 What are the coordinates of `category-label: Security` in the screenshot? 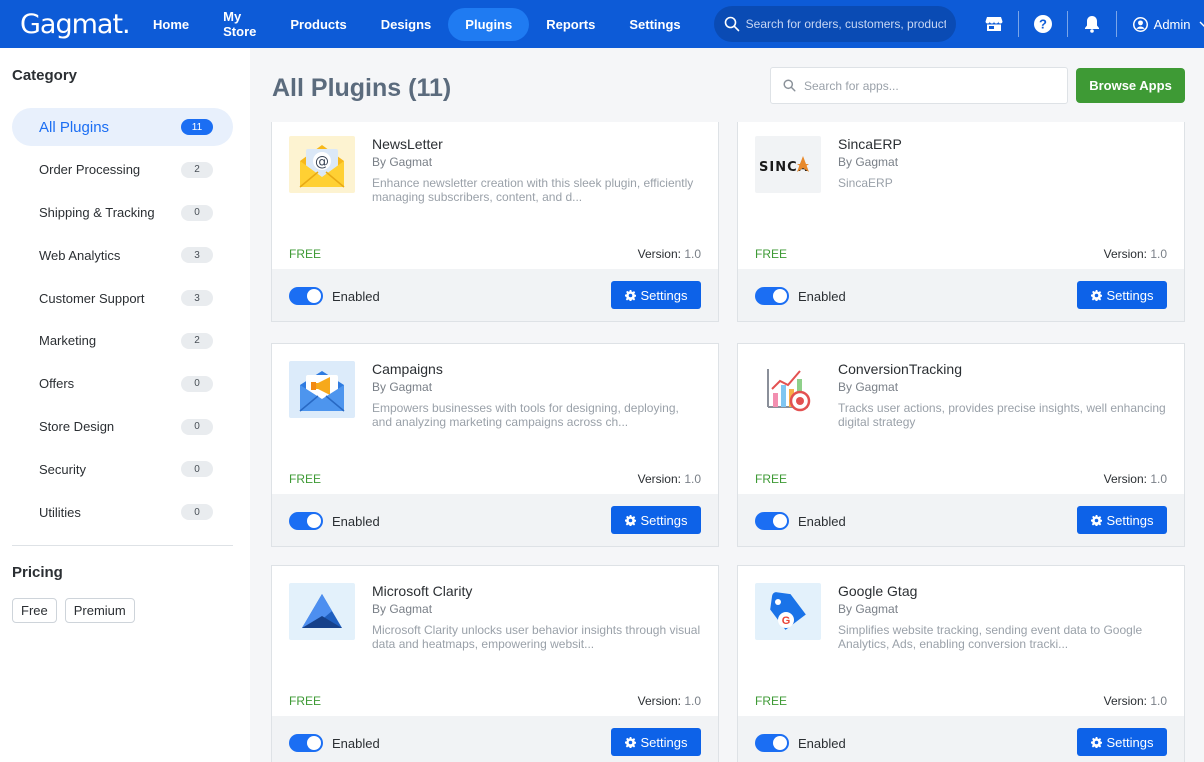 It's located at (62, 469).